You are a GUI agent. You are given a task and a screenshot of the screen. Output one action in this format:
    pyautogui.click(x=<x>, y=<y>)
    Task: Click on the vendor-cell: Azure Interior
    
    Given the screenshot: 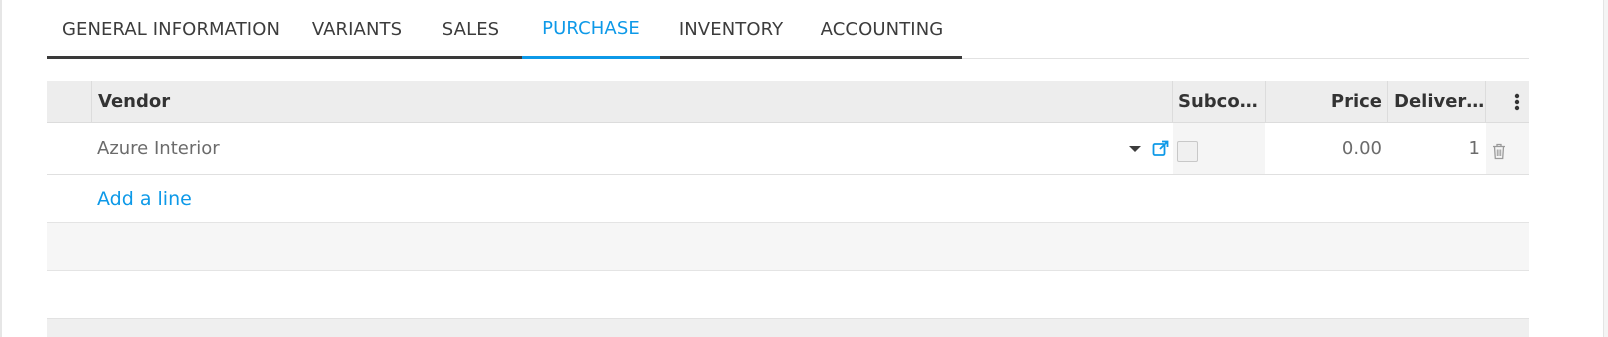 What is the action you would take?
    pyautogui.click(x=607, y=148)
    